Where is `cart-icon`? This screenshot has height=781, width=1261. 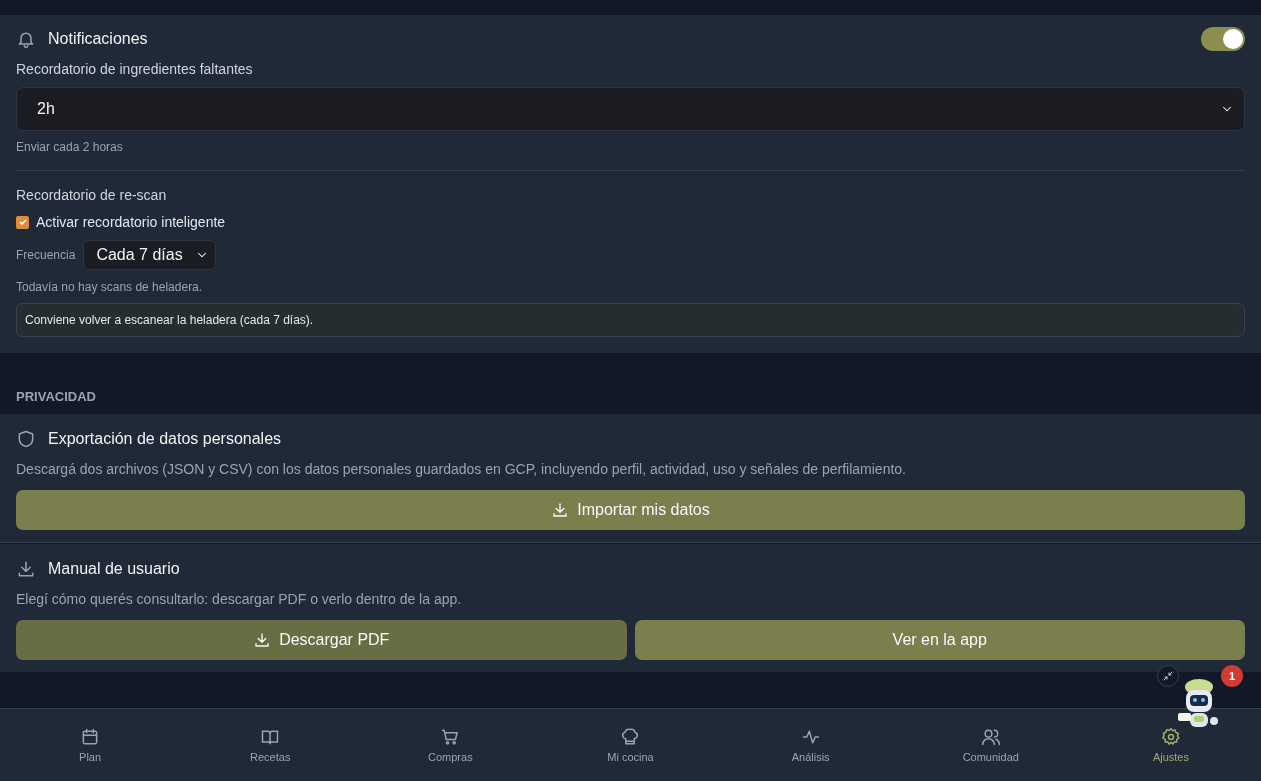
cart-icon is located at coordinates (450, 737).